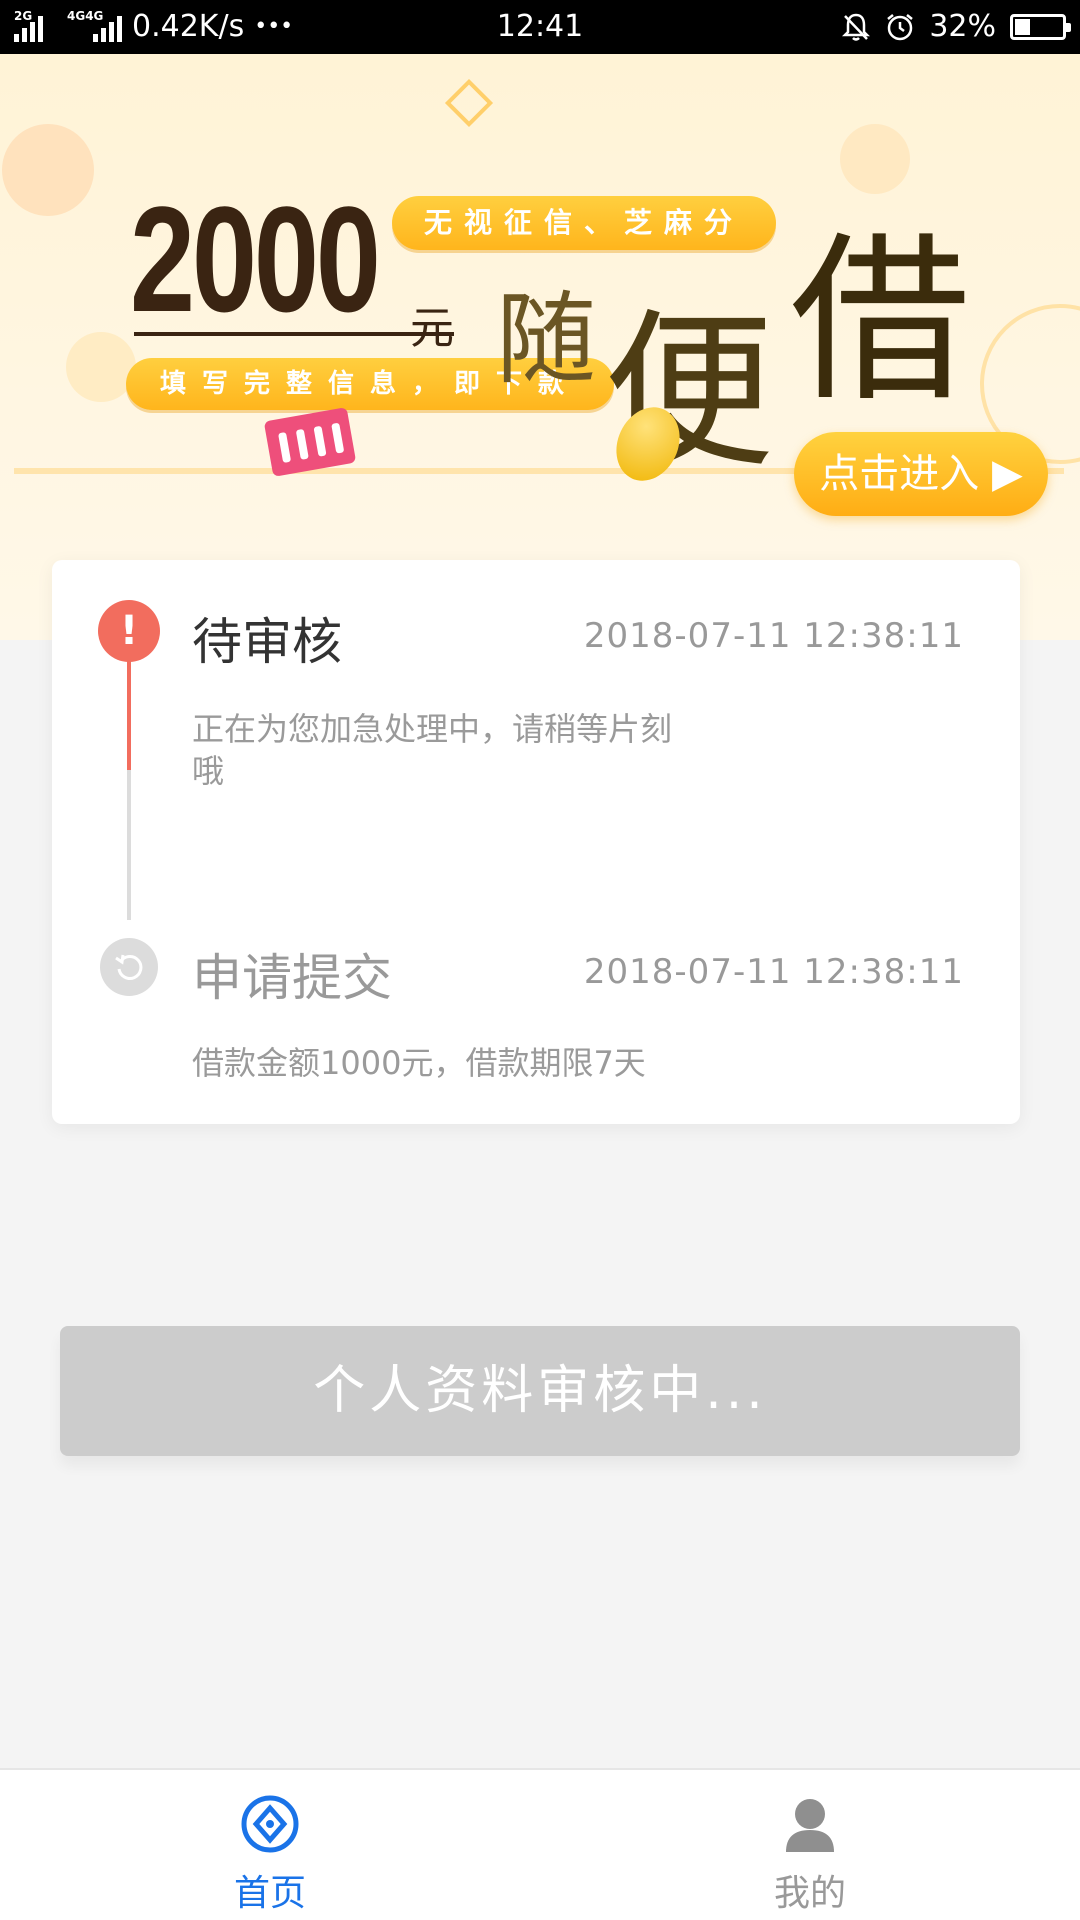 The width and height of the screenshot is (1080, 1920). Describe the element at coordinates (546, 339) in the screenshot. I see `slogan-char-sui: 随` at that location.